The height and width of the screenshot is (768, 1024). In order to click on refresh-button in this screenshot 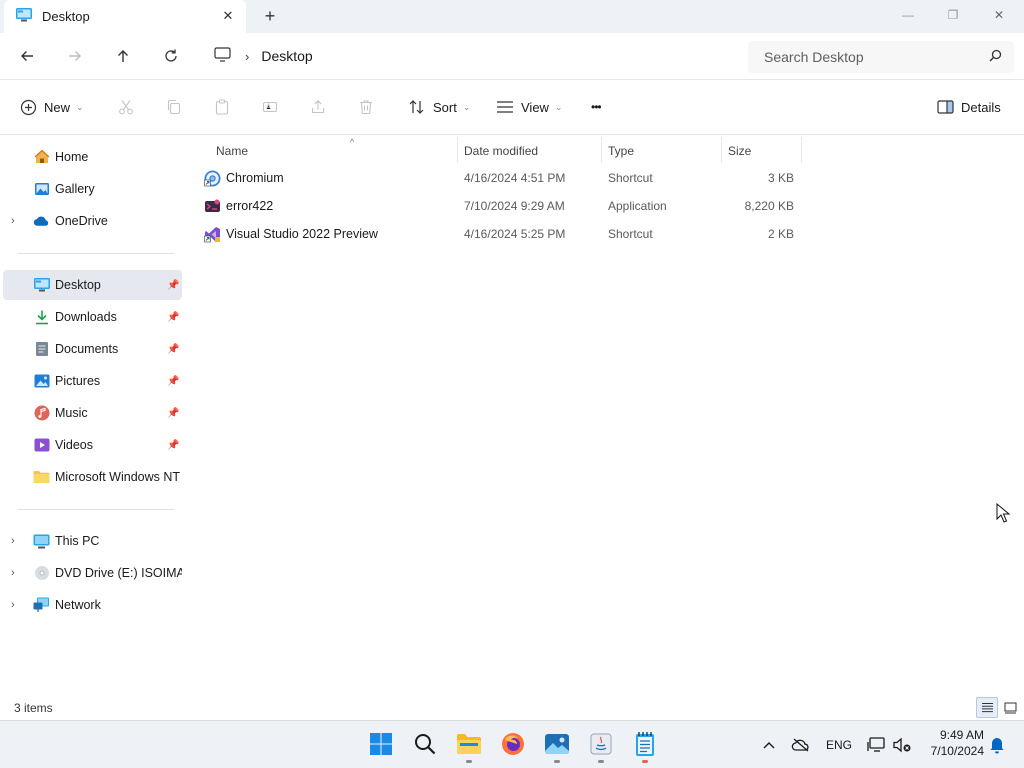, I will do `click(171, 56)`.